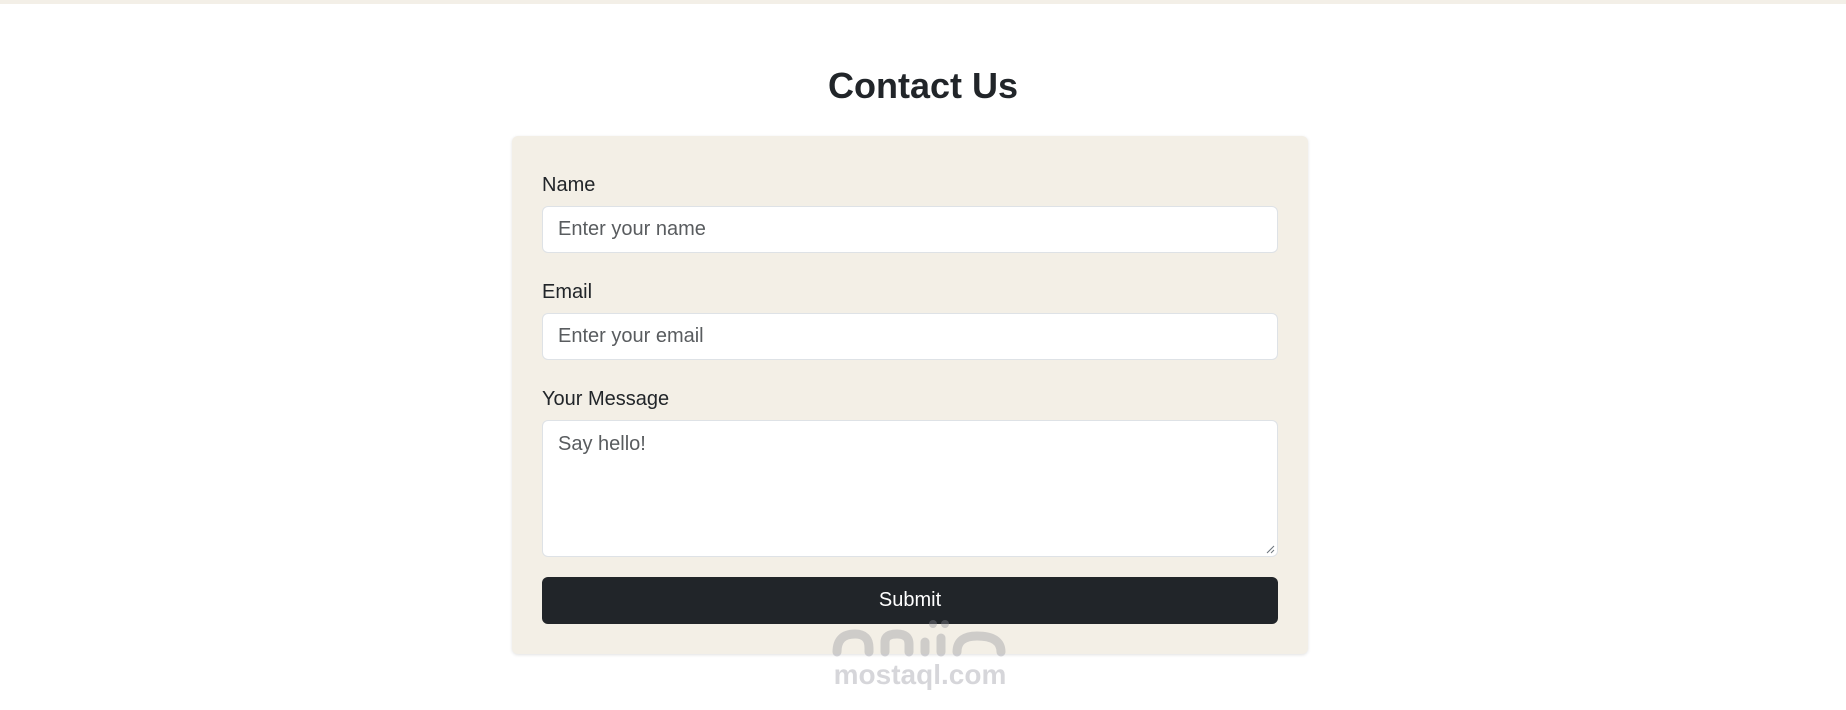  Describe the element at coordinates (923, 85) in the screenshot. I see `page-title: Contact Us` at that location.